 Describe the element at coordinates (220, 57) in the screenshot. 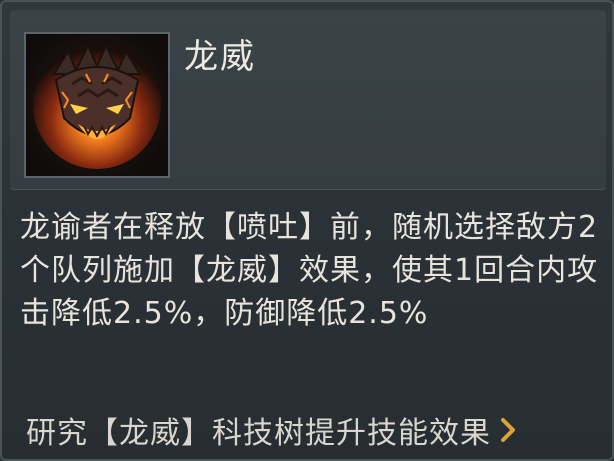

I see `skill-title: 龙威` at that location.